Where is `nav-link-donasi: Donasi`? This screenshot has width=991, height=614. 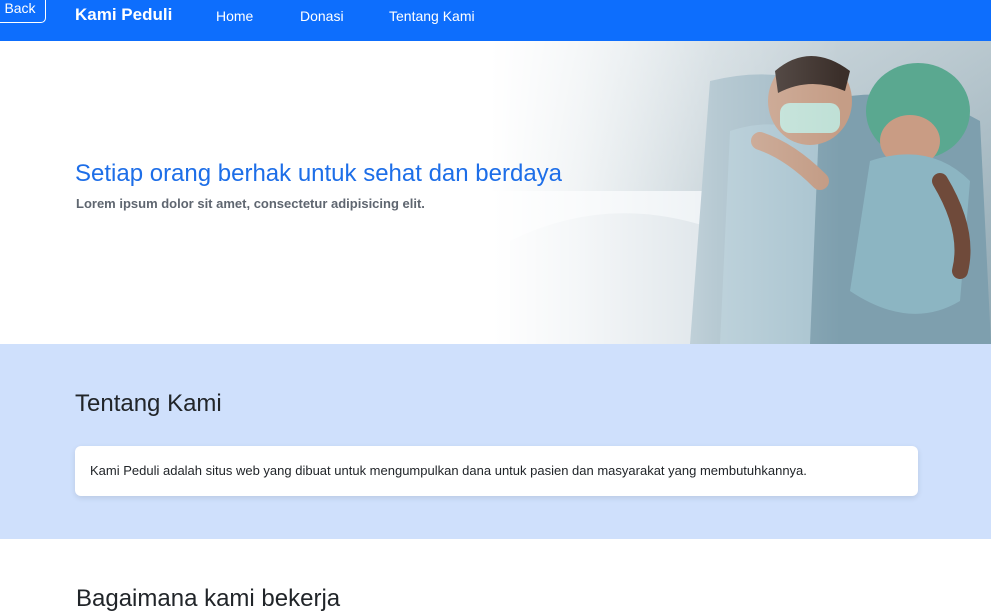
nav-link-donasi: Donasi is located at coordinates (322, 16).